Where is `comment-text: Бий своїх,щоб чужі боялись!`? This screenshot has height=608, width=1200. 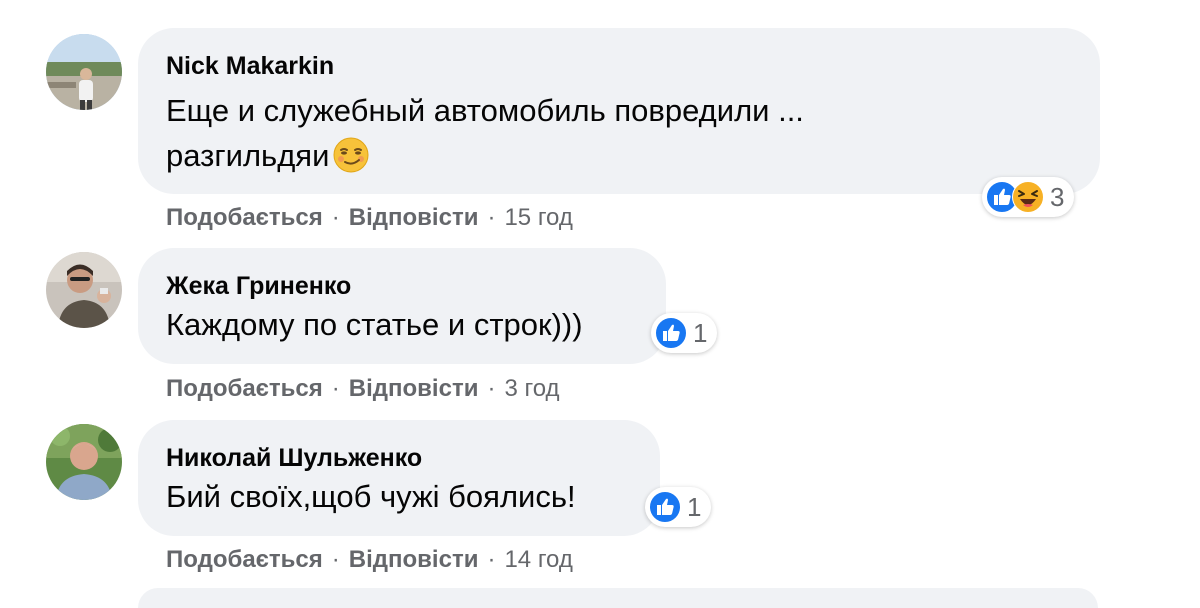
comment-text: Бий своїх,щоб чужі боялись! is located at coordinates (371, 496).